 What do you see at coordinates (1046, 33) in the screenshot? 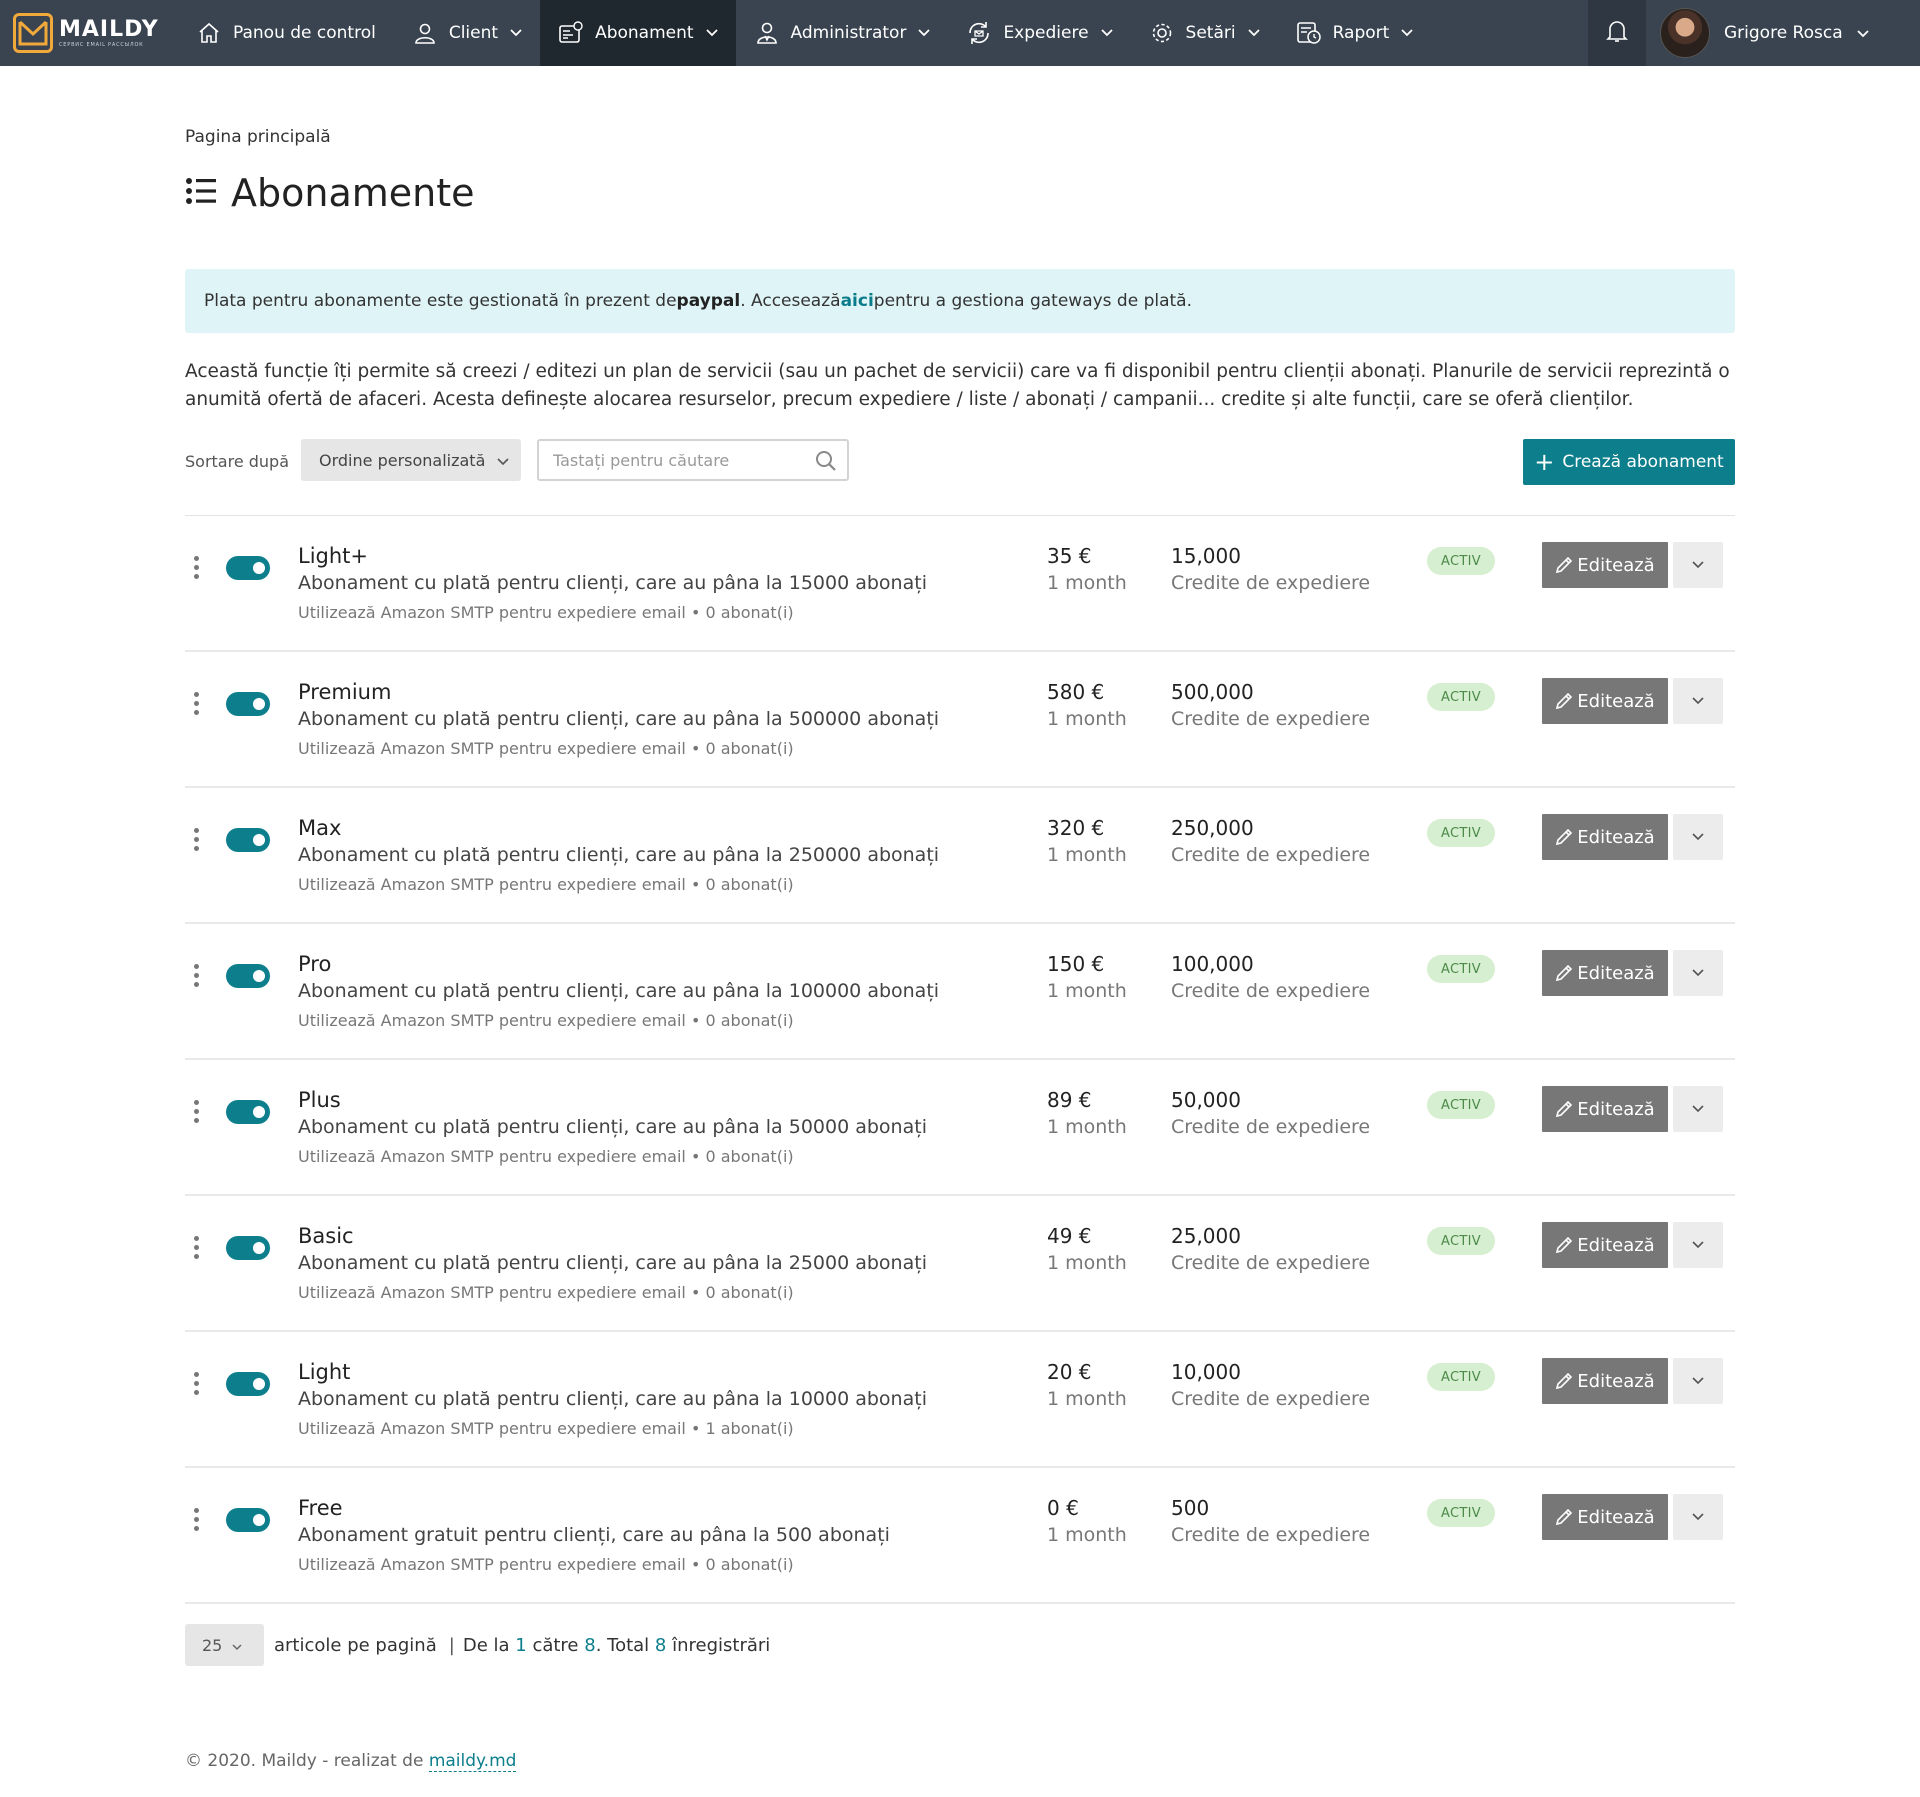
I see `nav-sending-label: Expediere` at bounding box center [1046, 33].